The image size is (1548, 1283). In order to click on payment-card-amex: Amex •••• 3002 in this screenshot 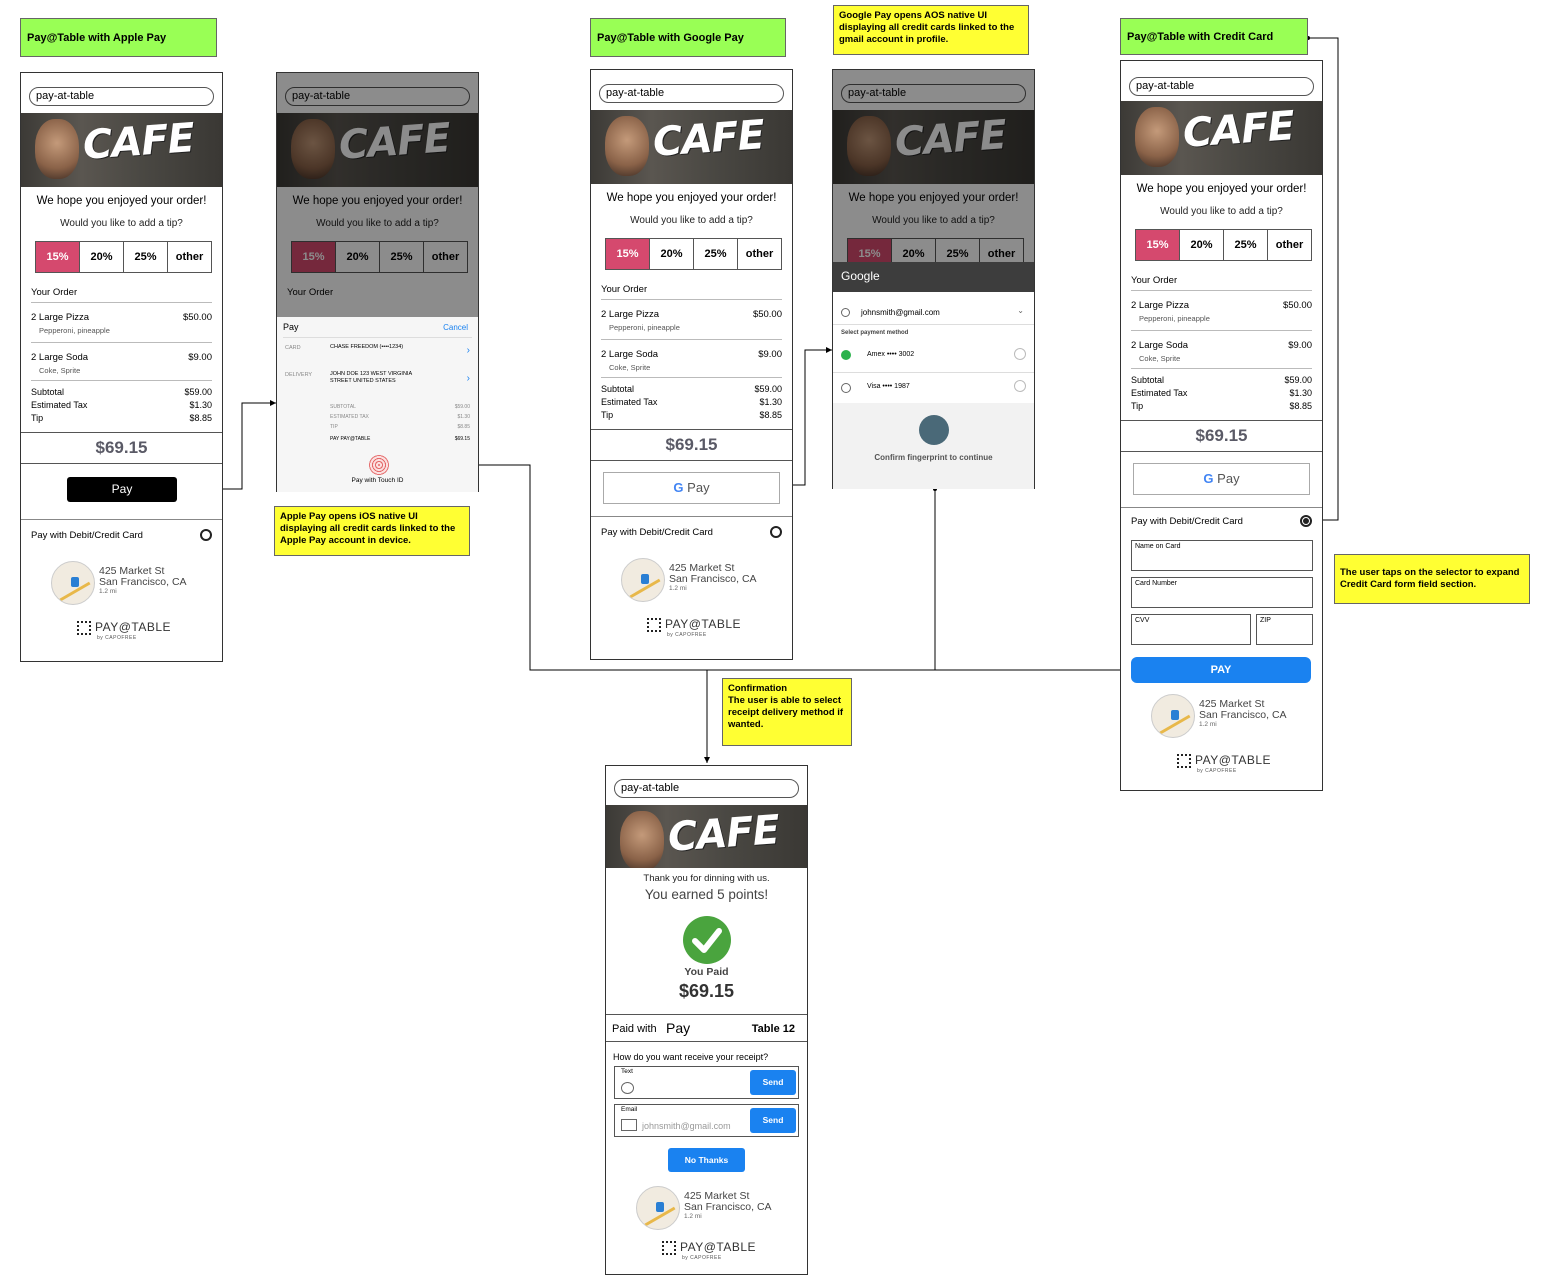, I will do `click(890, 354)`.